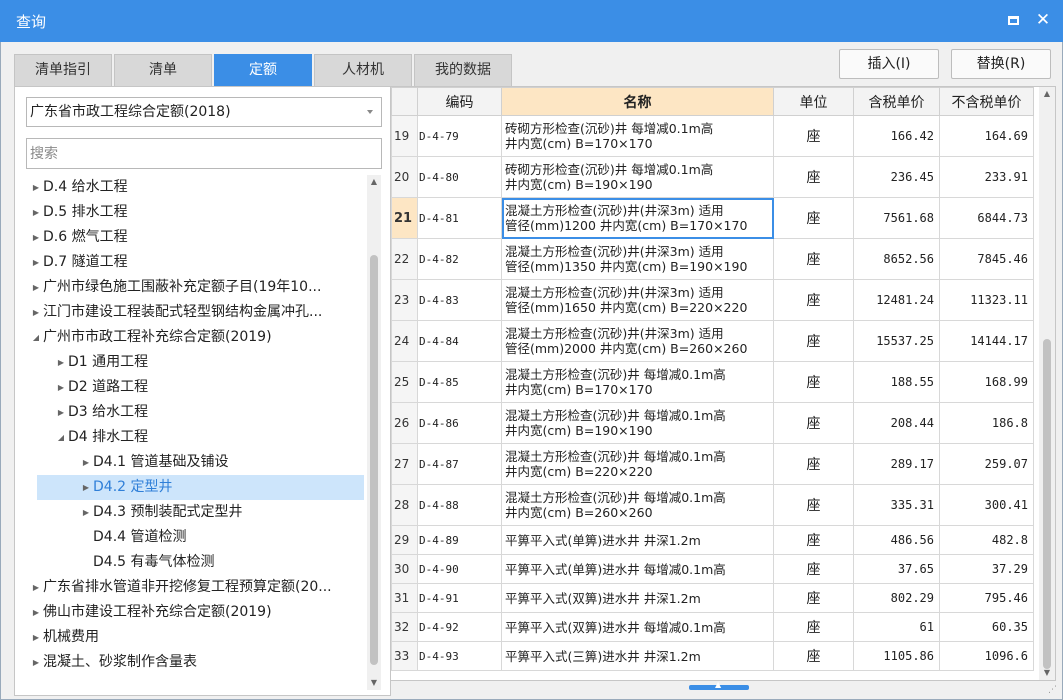 Image resolution: width=1063 pixels, height=700 pixels. Describe the element at coordinates (896, 505) in the screenshot. I see `cell-tax-price: 335.31` at that location.